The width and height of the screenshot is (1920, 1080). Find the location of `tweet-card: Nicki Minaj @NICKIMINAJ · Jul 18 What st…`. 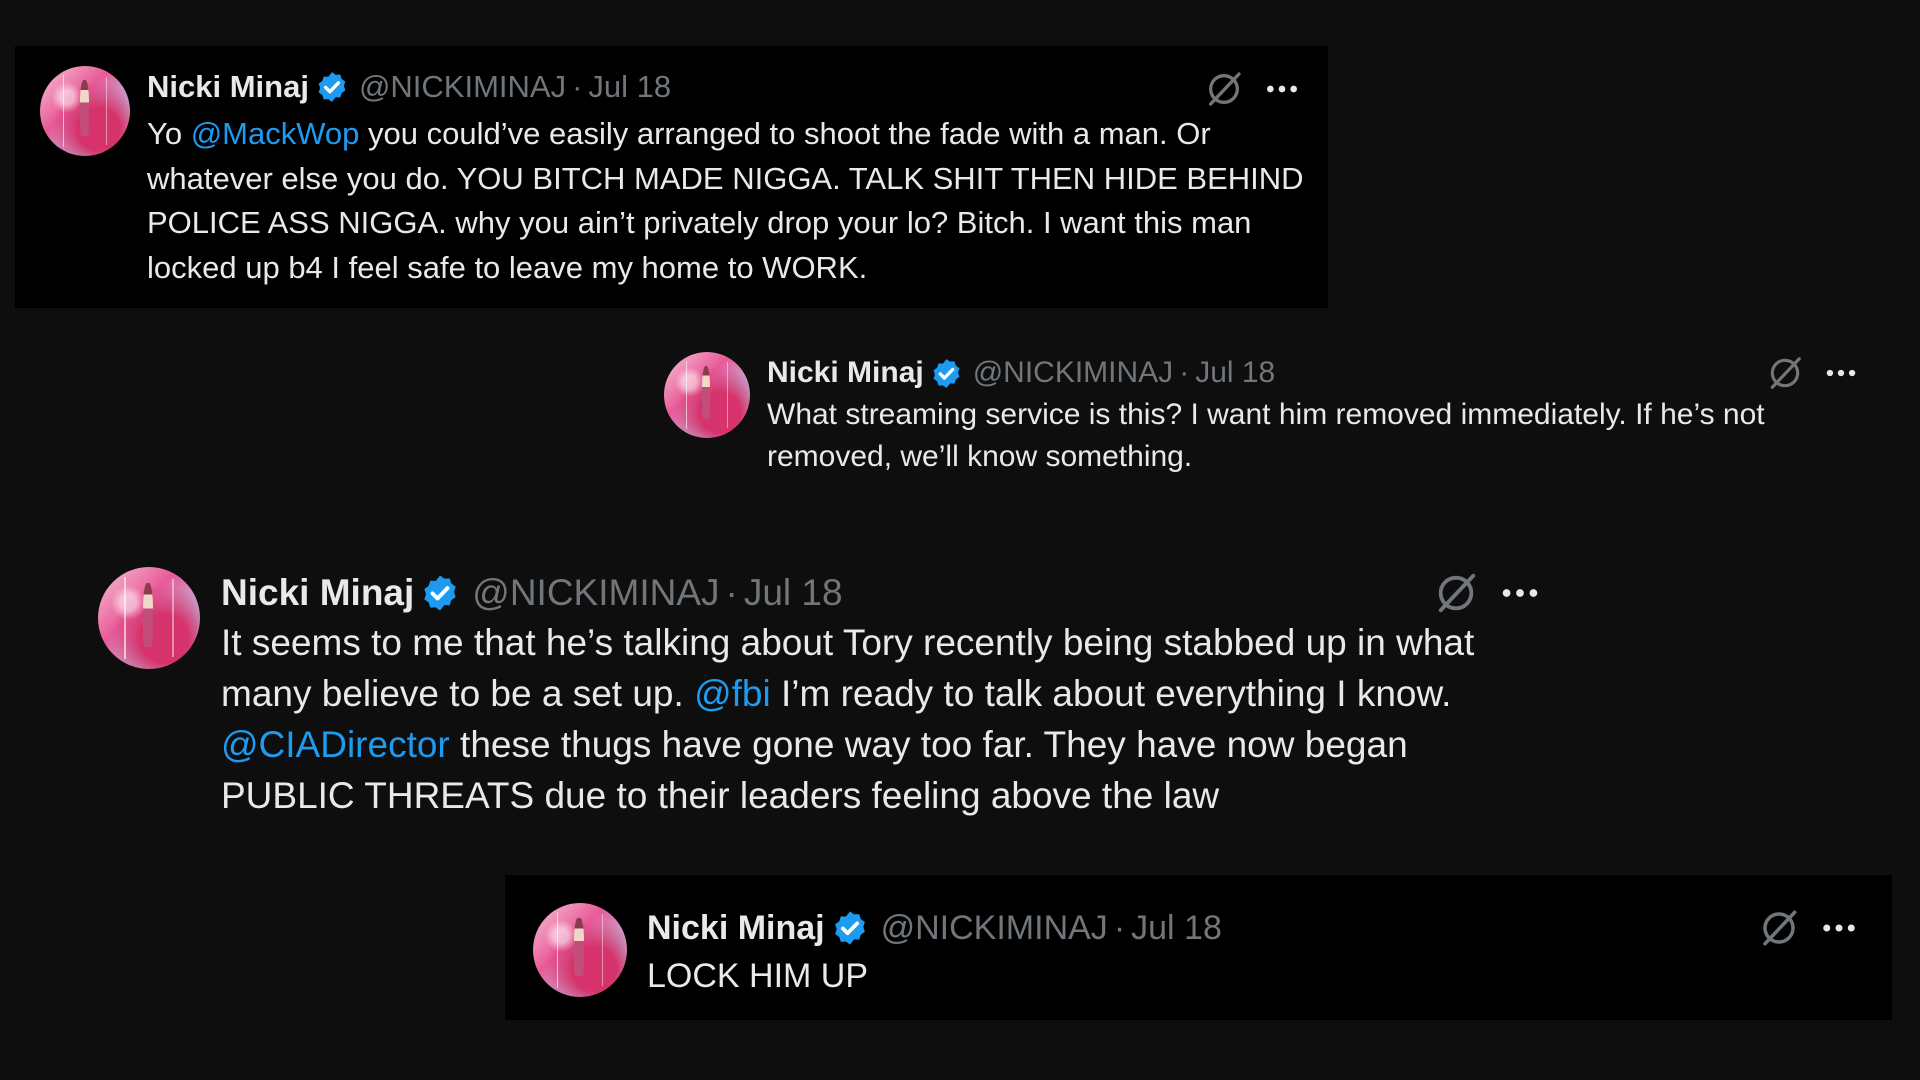

tweet-card: Nicki Minaj @NICKIMINAJ · Jul 18 What st… is located at coordinates (1260, 415).